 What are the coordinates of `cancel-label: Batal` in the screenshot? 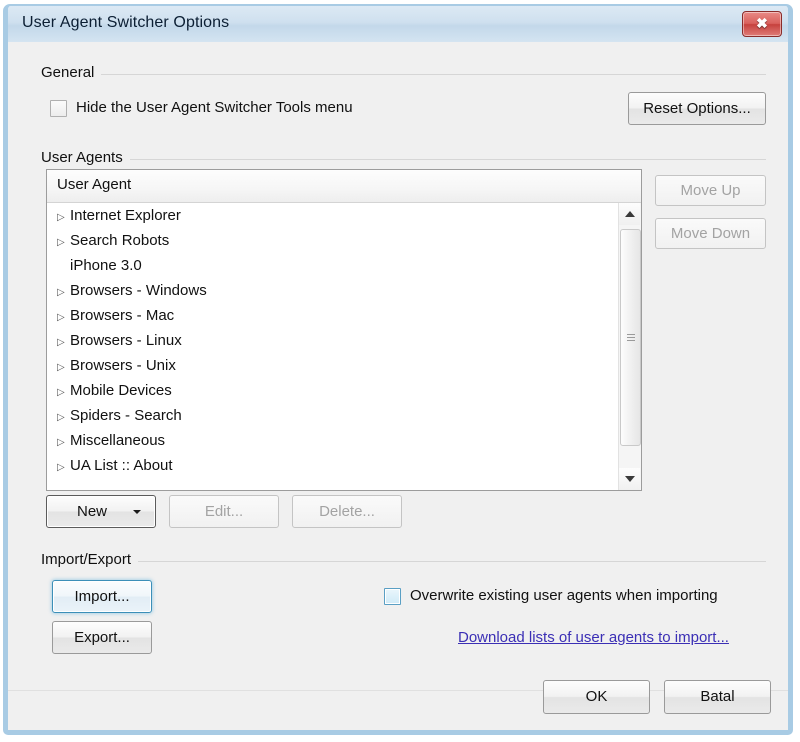 It's located at (717, 696).